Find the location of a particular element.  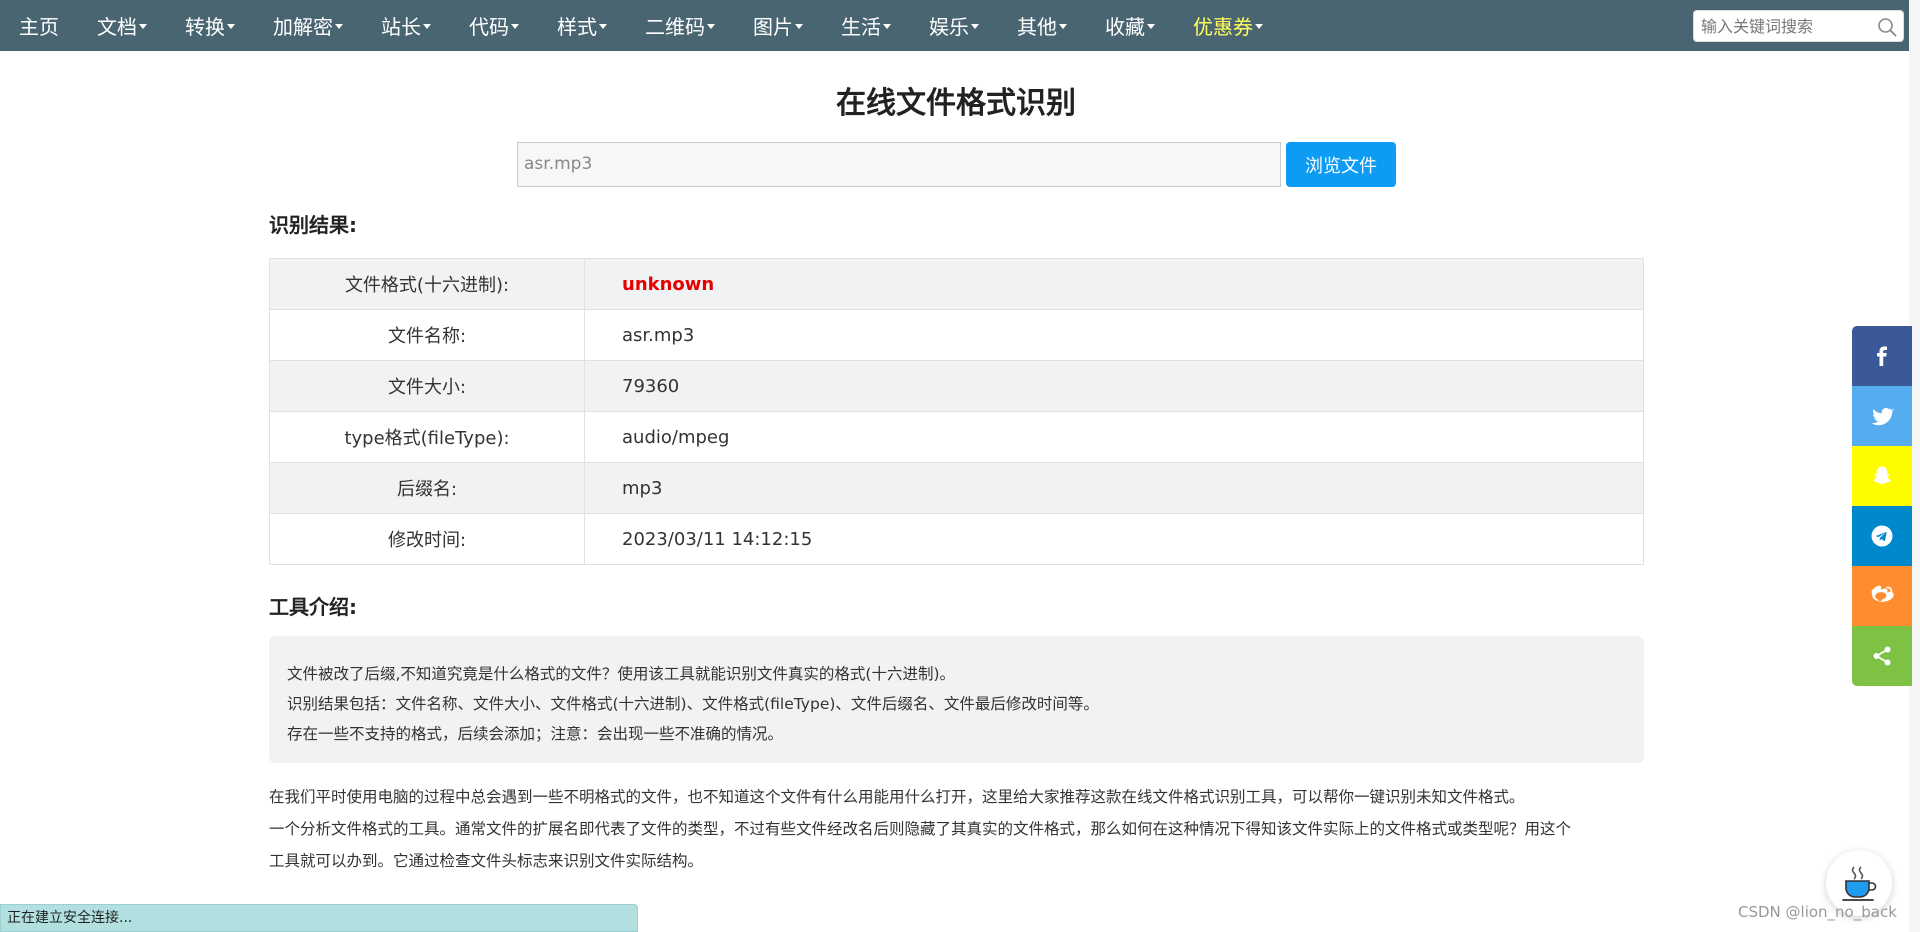

nav-item: 主页 is located at coordinates (39, 25).